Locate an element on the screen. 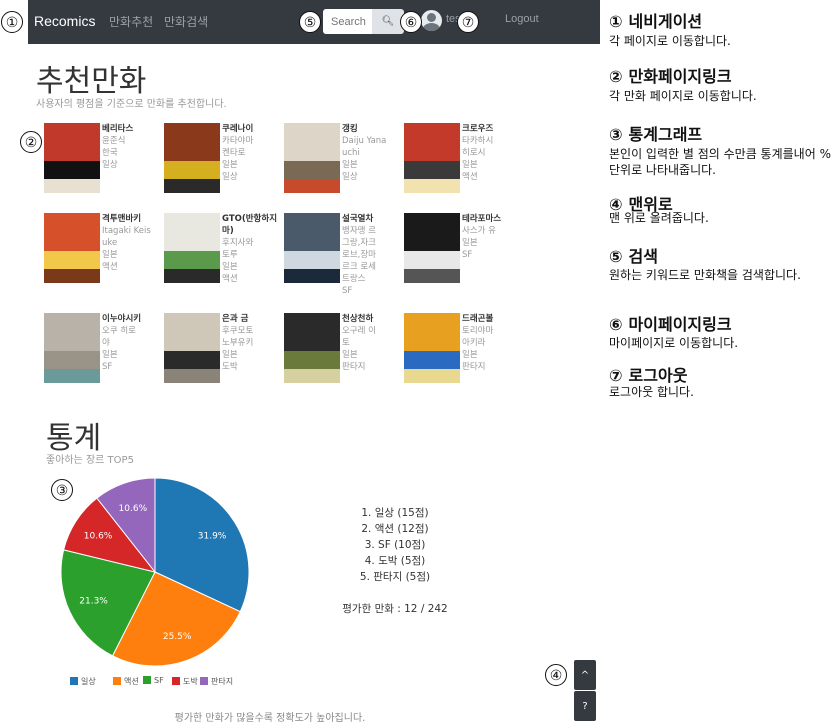  comic-card: 격투맨바키 Itagaki Keis uke 일본 액션 is located at coordinates (104, 260).